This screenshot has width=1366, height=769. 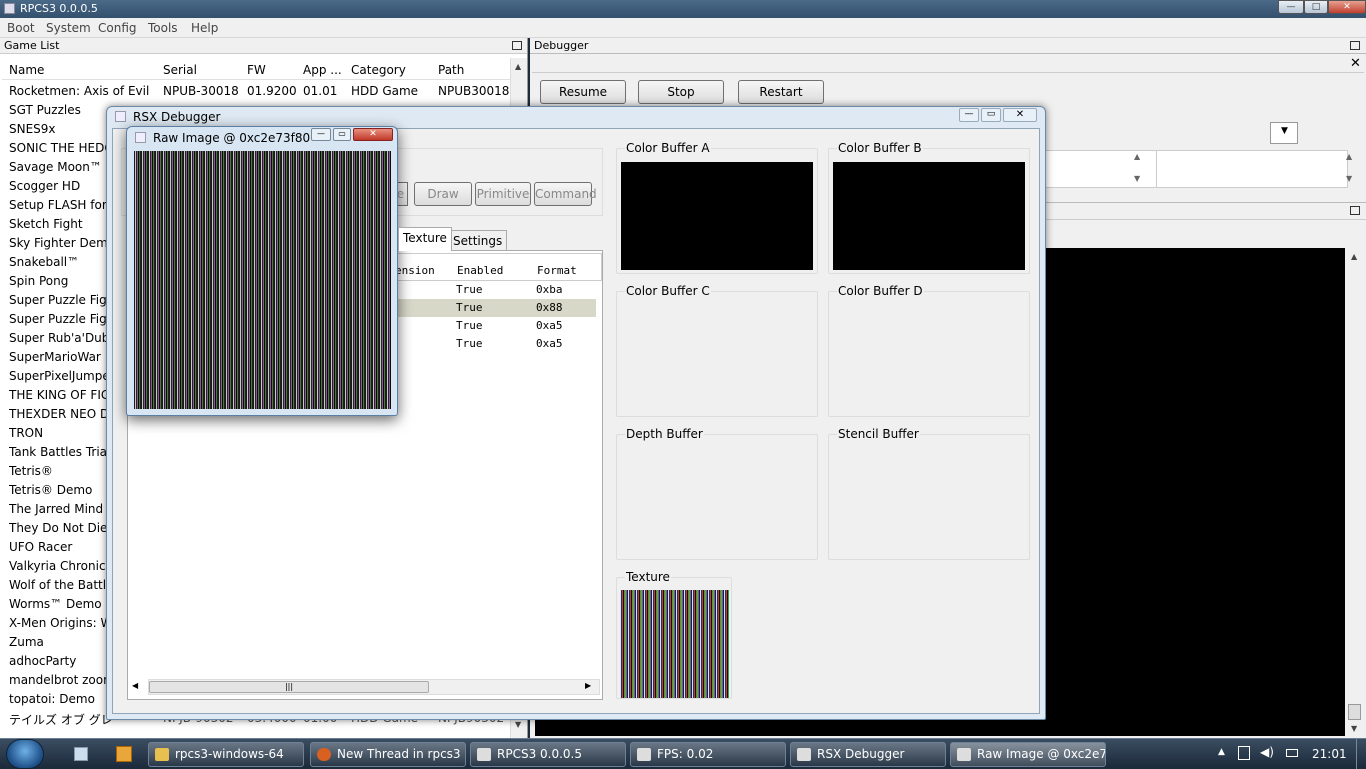 What do you see at coordinates (61, 397) in the screenshot?
I see `list-item: THE KING OF FIGHTERS` at bounding box center [61, 397].